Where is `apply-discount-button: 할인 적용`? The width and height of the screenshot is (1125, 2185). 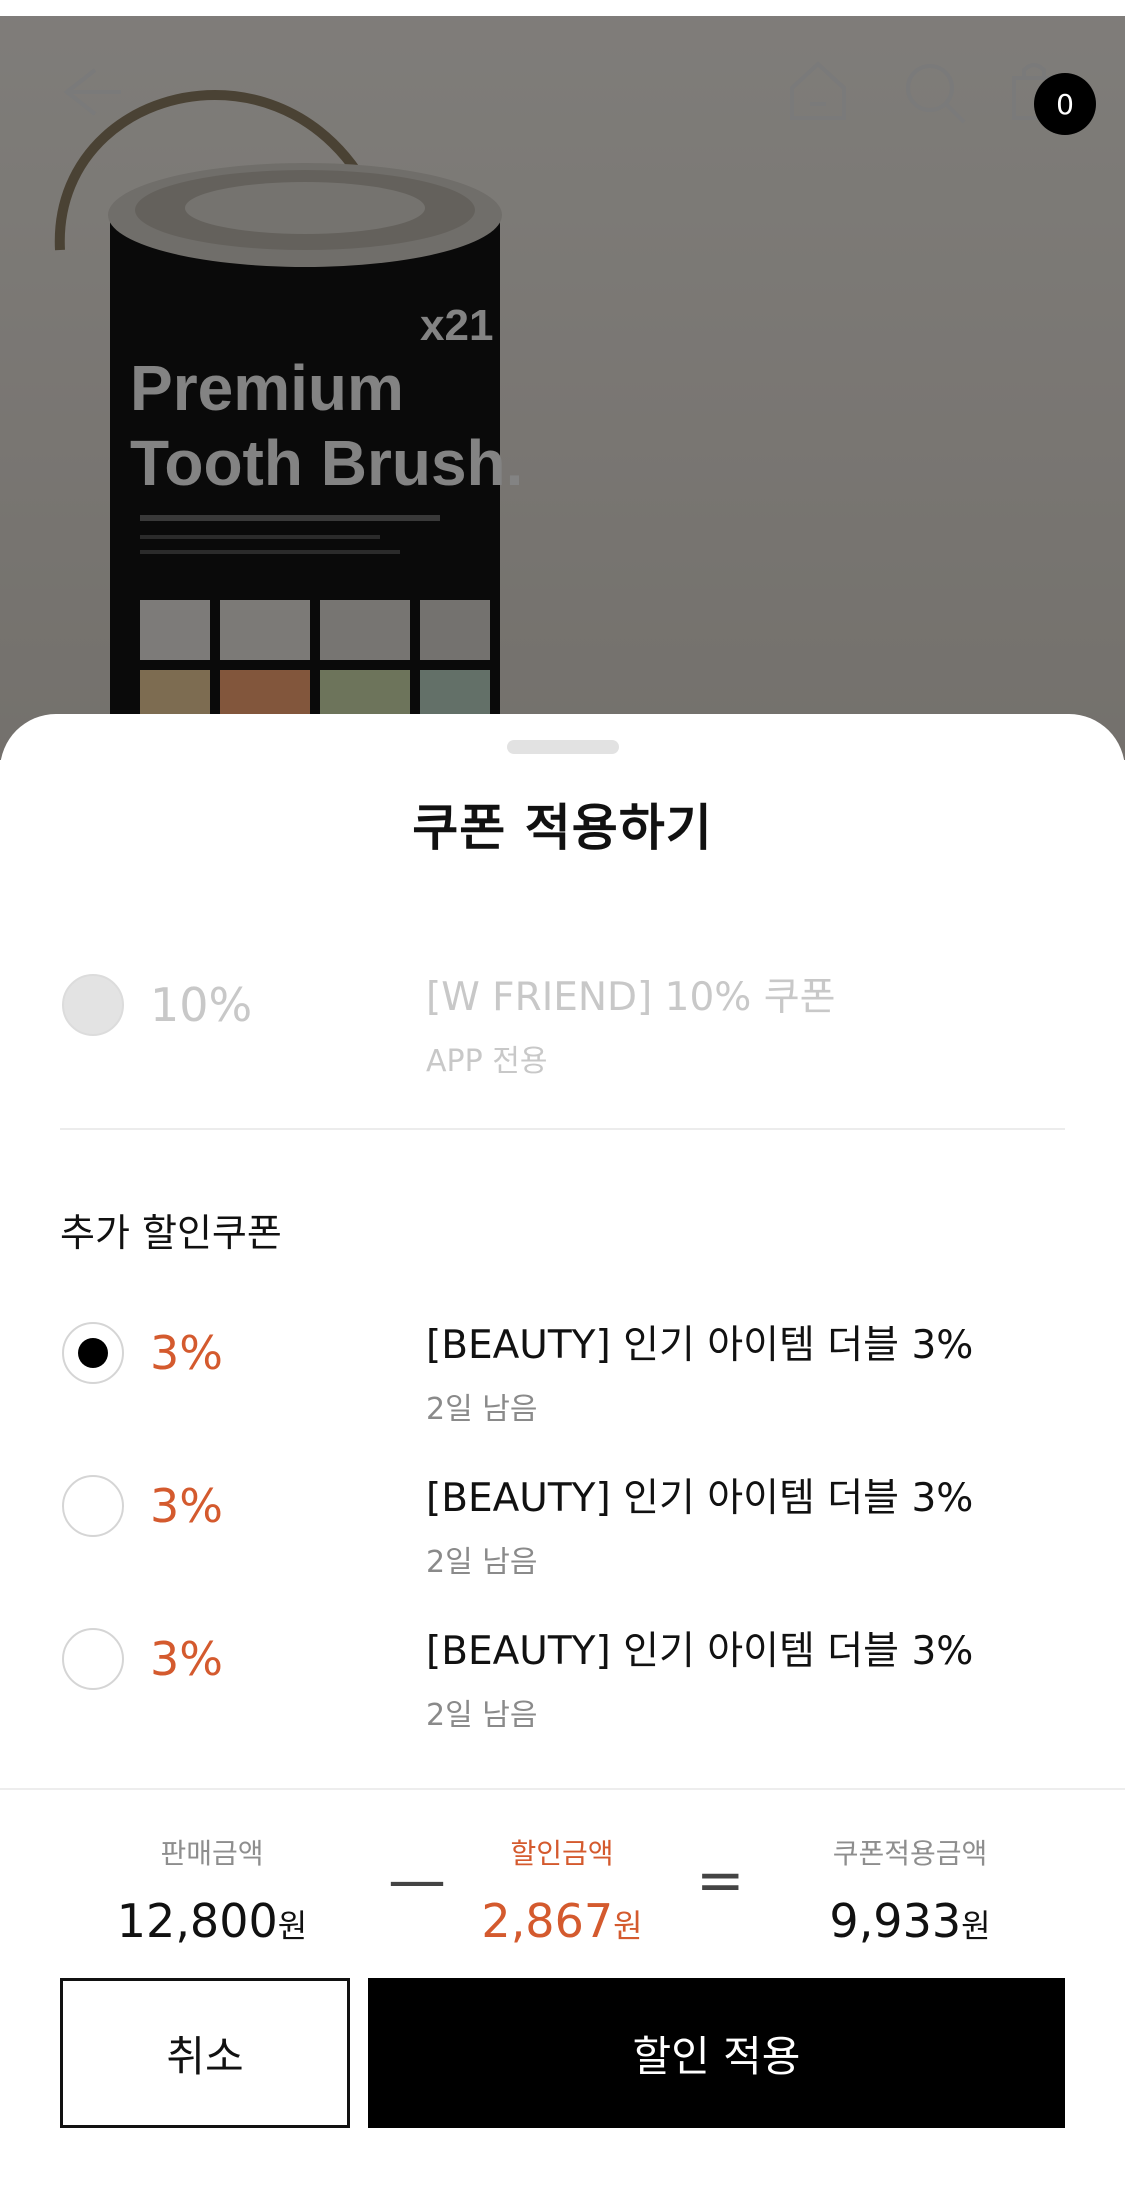 apply-discount-button: 할인 적용 is located at coordinates (716, 2053).